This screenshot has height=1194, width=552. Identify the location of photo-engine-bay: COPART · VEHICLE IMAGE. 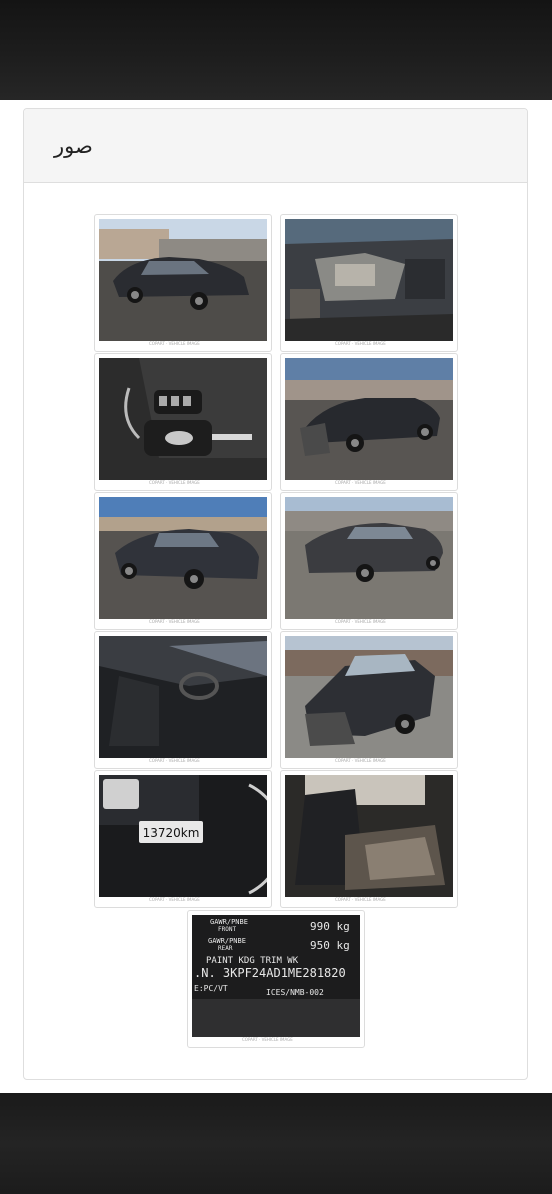
(369, 283).